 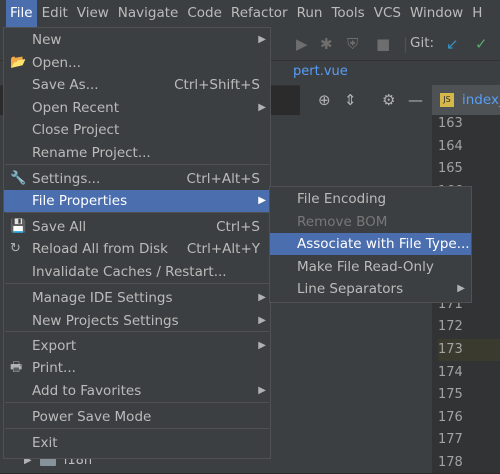 I want to click on file-menu-item-manage-ide-settings: Manage IDE Settings ▶, so click(x=137, y=298).